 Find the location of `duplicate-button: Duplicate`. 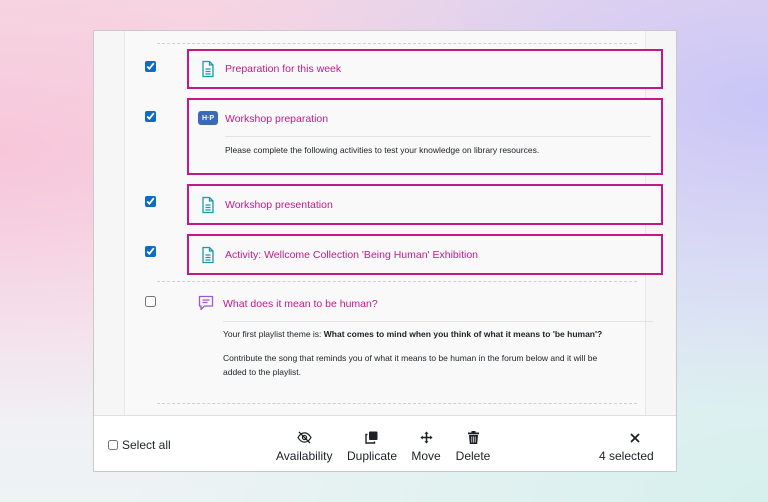

duplicate-button: Duplicate is located at coordinates (372, 445).